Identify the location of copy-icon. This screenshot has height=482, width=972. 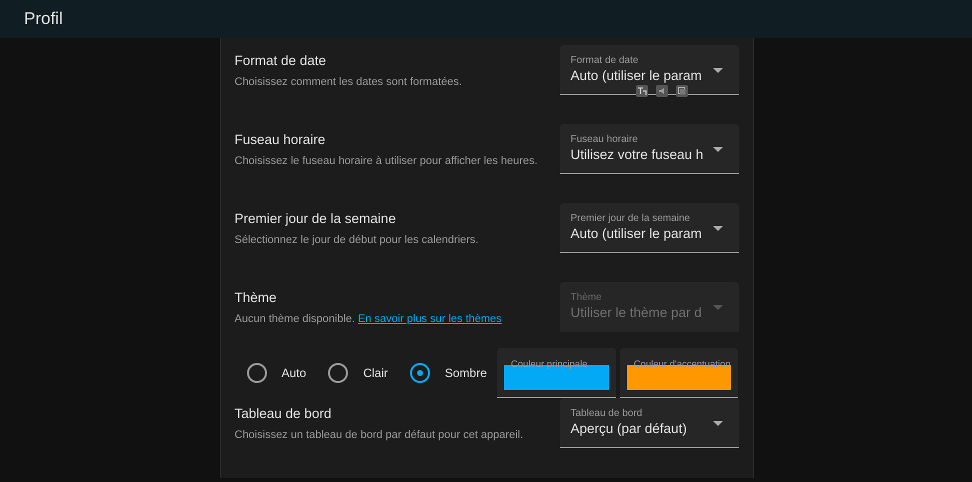
(681, 91).